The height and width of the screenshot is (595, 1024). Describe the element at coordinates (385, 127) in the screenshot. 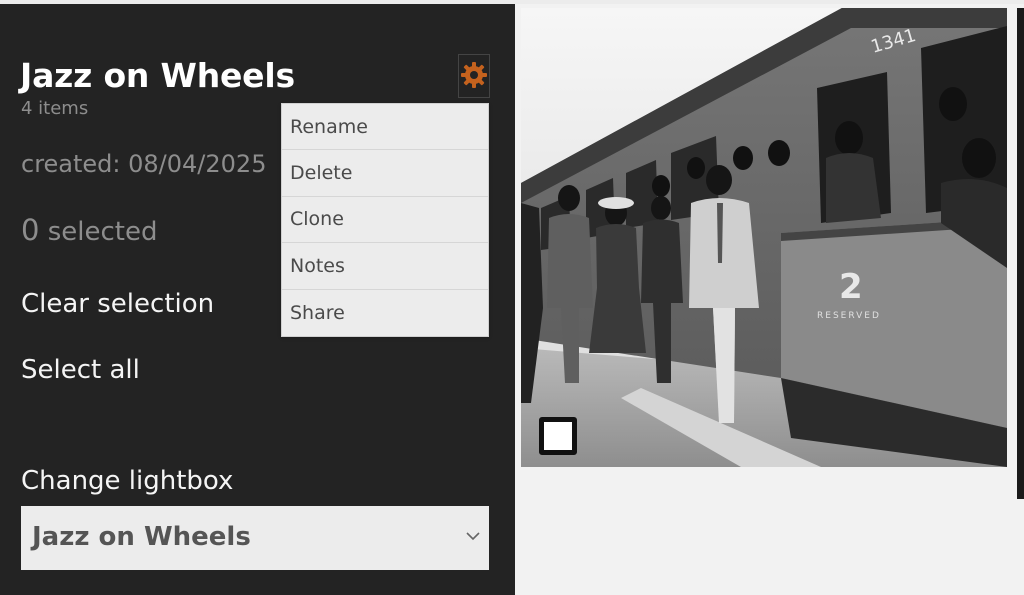

I see `menu-item-rename: Rename` at that location.